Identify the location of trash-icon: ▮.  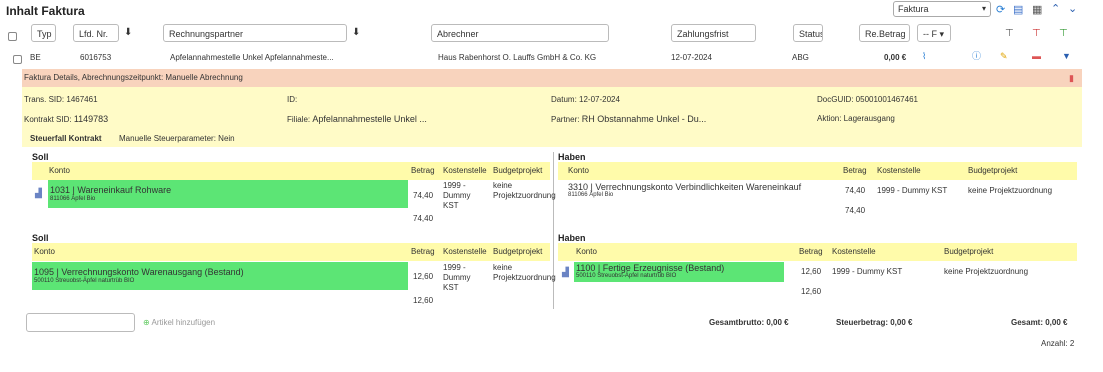
(1071, 78).